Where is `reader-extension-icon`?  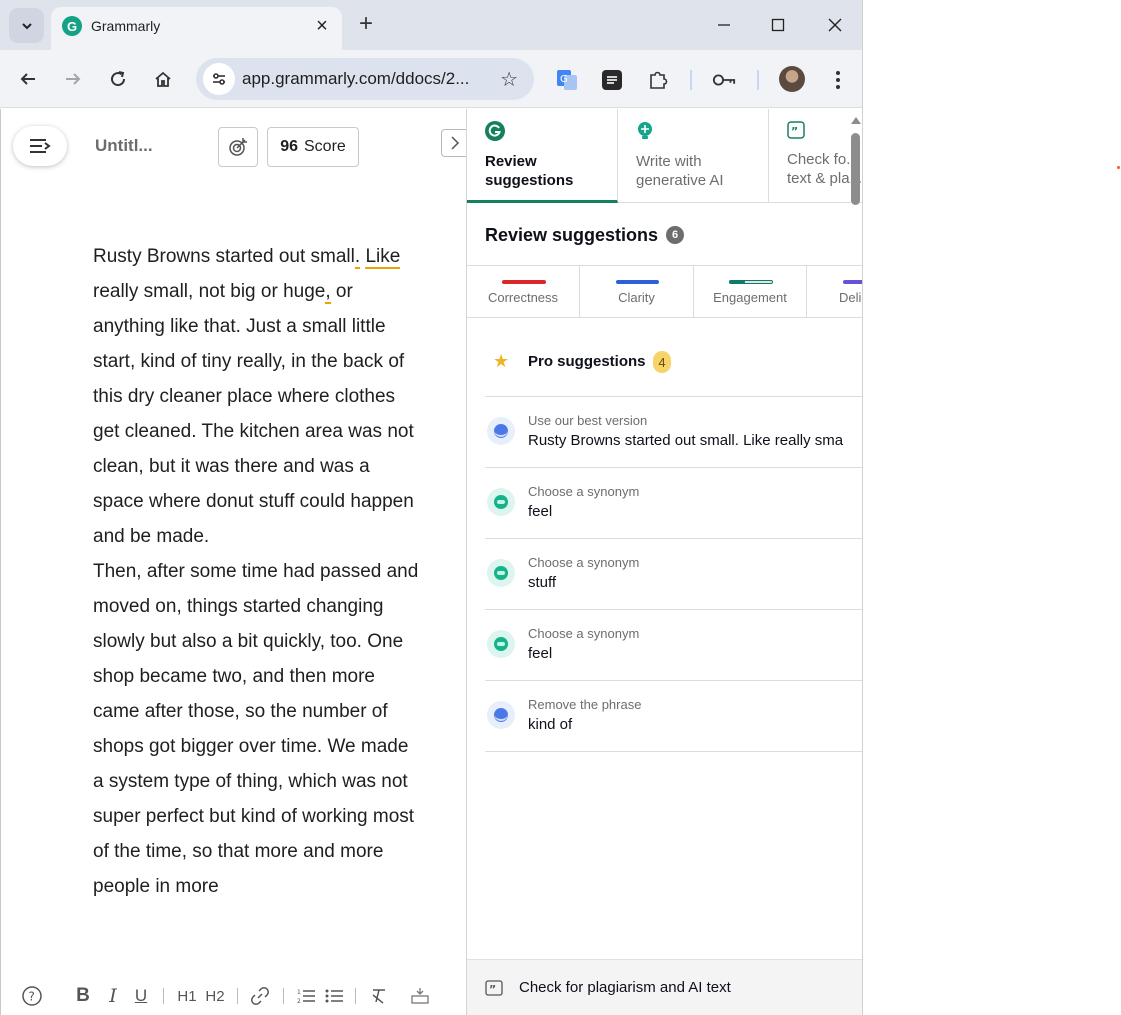
reader-extension-icon is located at coordinates (612, 80).